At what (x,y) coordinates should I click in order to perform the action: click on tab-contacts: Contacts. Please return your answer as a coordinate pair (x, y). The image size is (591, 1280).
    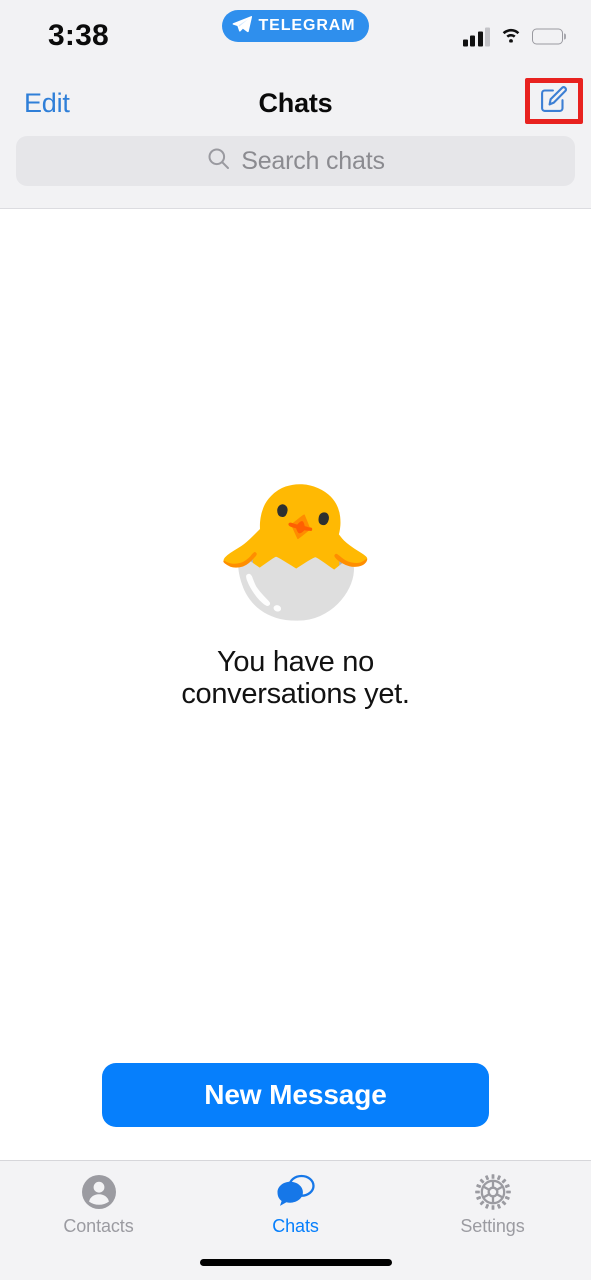
    Looking at the image, I should click on (98, 1220).